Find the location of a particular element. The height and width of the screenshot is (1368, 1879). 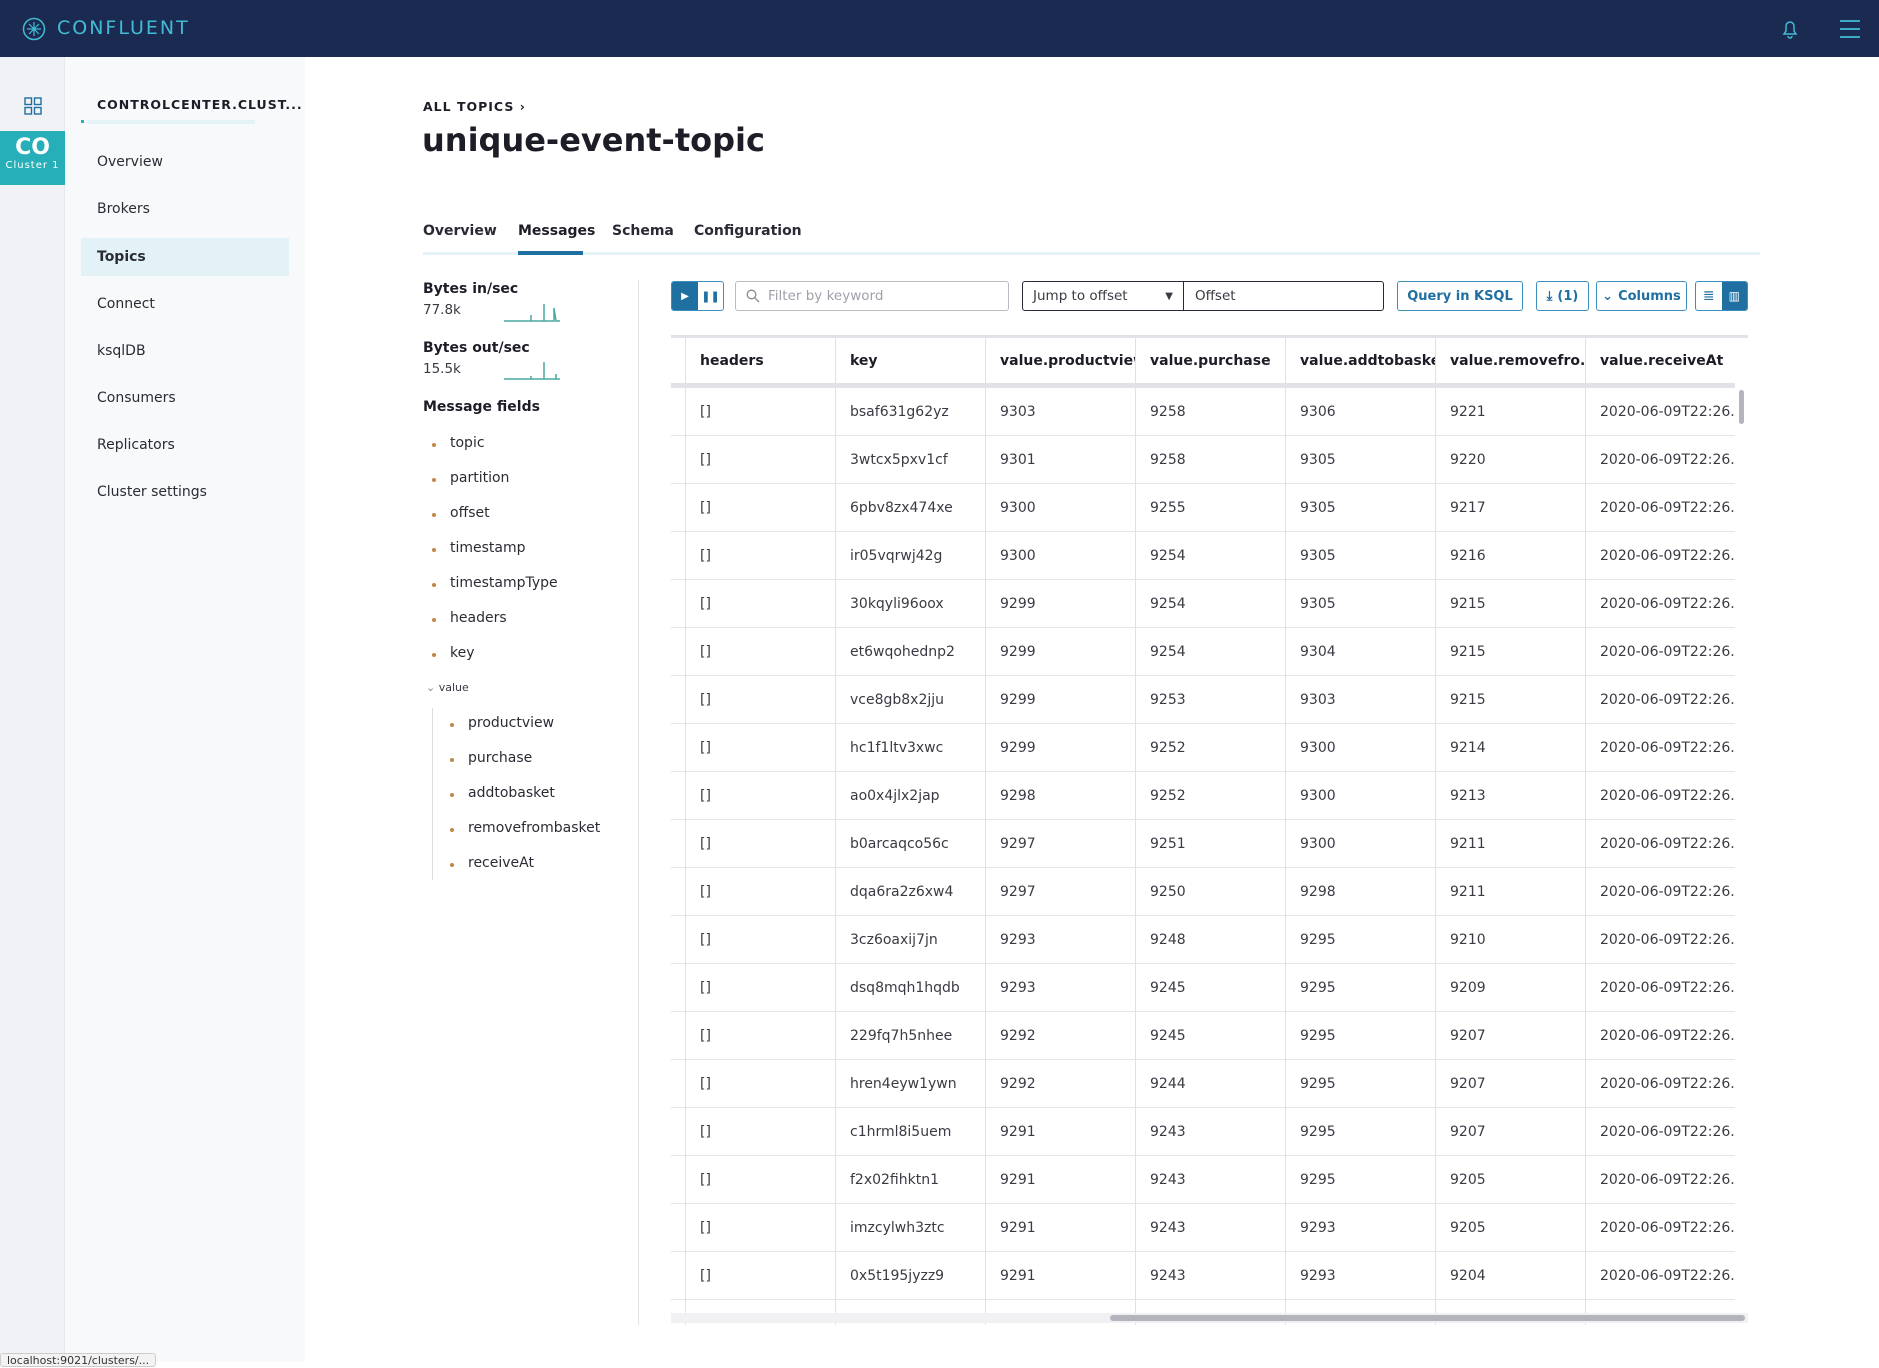

field-partition: partition is located at coordinates (470, 478).